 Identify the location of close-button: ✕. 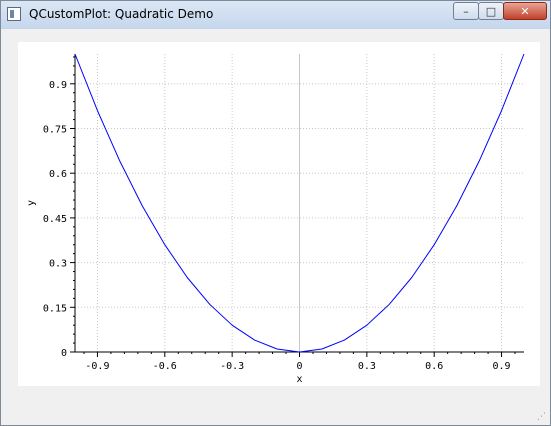
(525, 11).